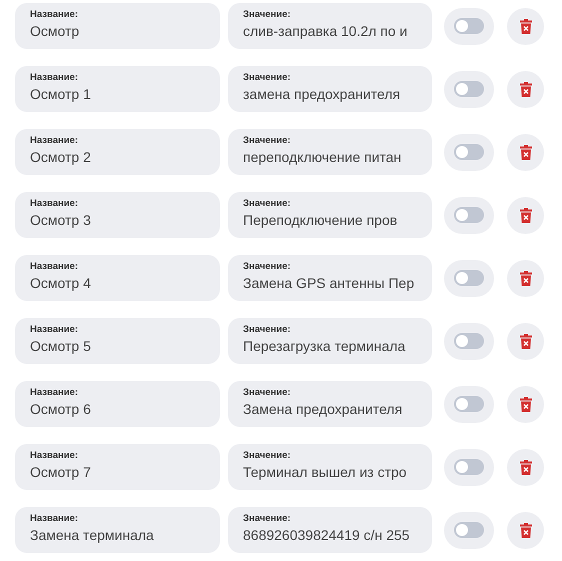 This screenshot has width=562, height=561. I want to click on name-field: Название: Замена терминала, so click(117, 530).